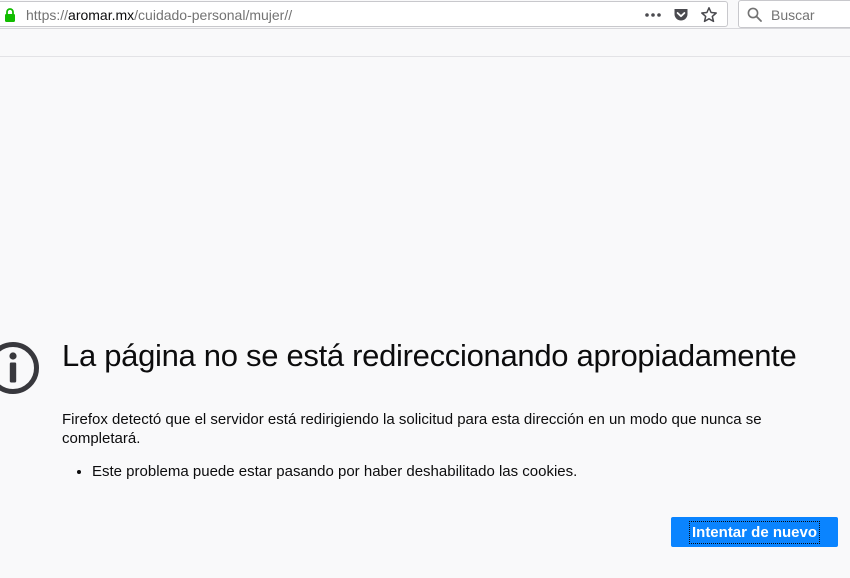 The image size is (850, 578). I want to click on url-path: /cuidado-personal/mujer//, so click(213, 15).